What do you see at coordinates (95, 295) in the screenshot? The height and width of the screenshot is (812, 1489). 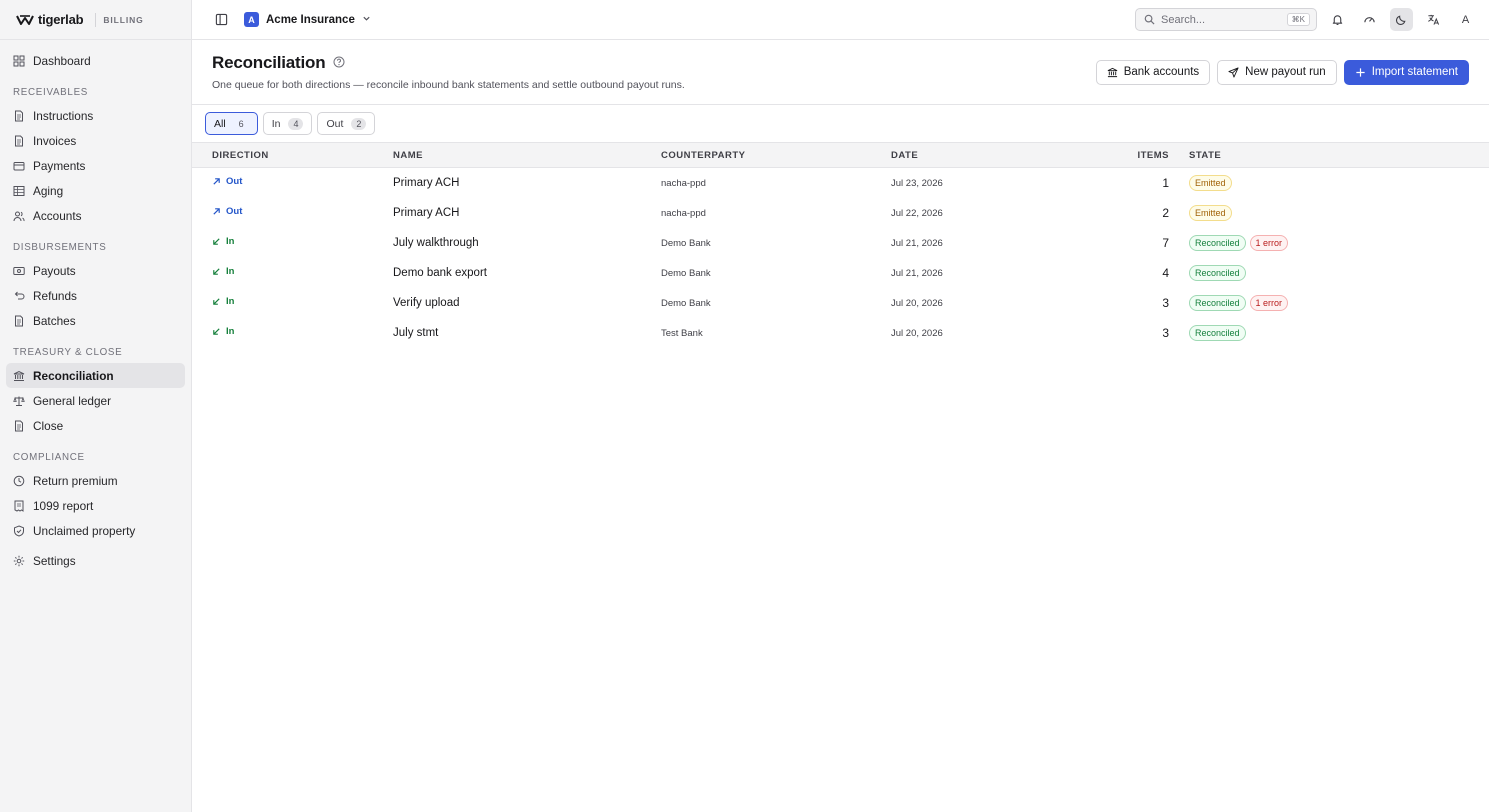 I see `sidebar-item-refunds: Refunds` at bounding box center [95, 295].